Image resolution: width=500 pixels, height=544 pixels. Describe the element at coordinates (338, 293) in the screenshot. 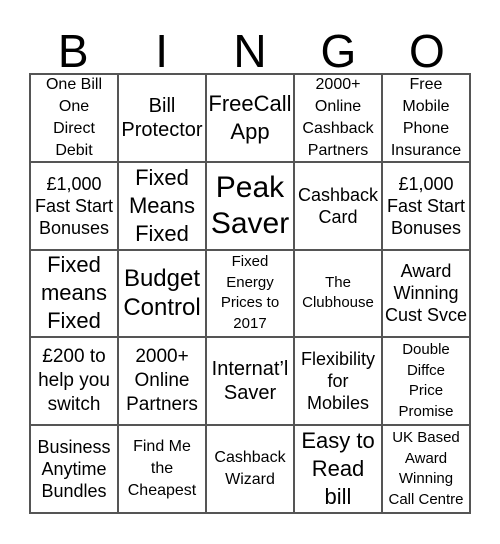

I see `bingo-cell: The Clubhouse` at that location.